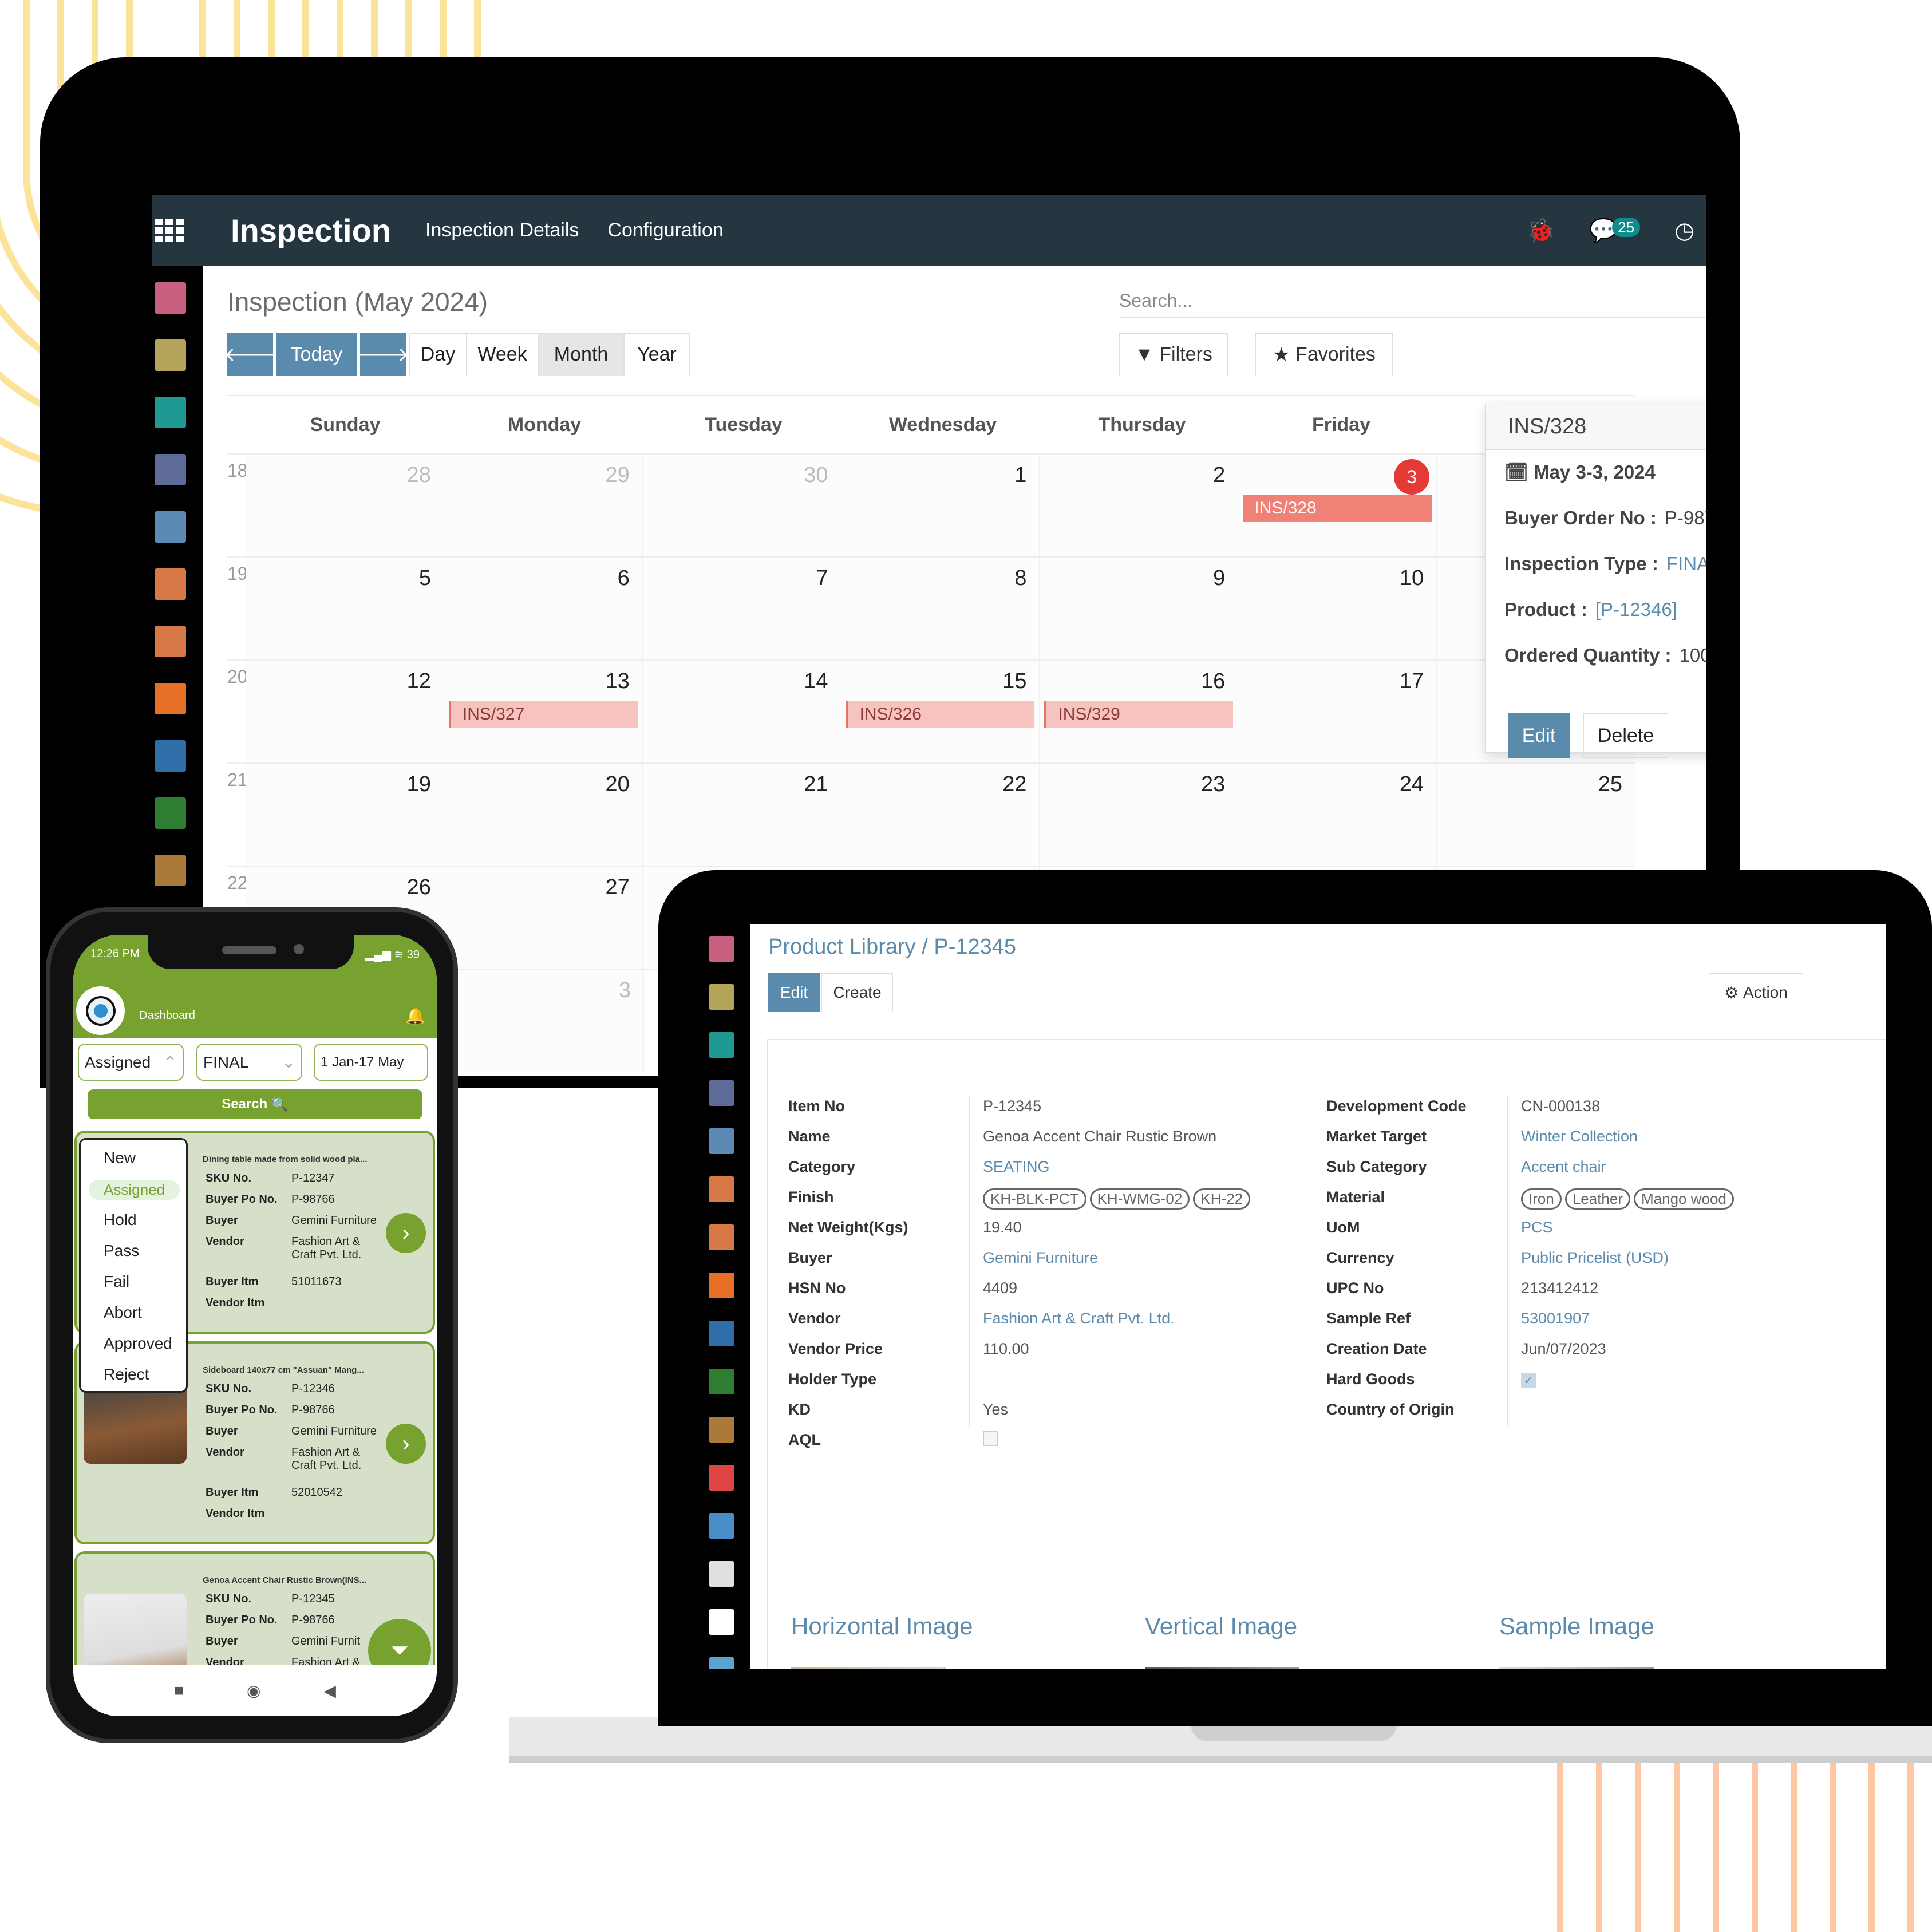 The height and width of the screenshot is (1932, 1932). Describe the element at coordinates (345, 505) in the screenshot. I see `calendar-day: 28` at that location.